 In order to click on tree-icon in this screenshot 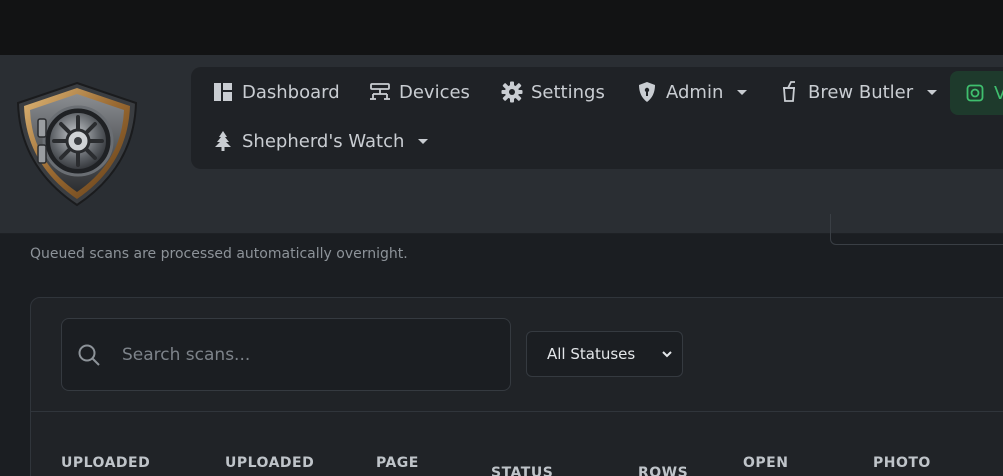, I will do `click(223, 141)`.